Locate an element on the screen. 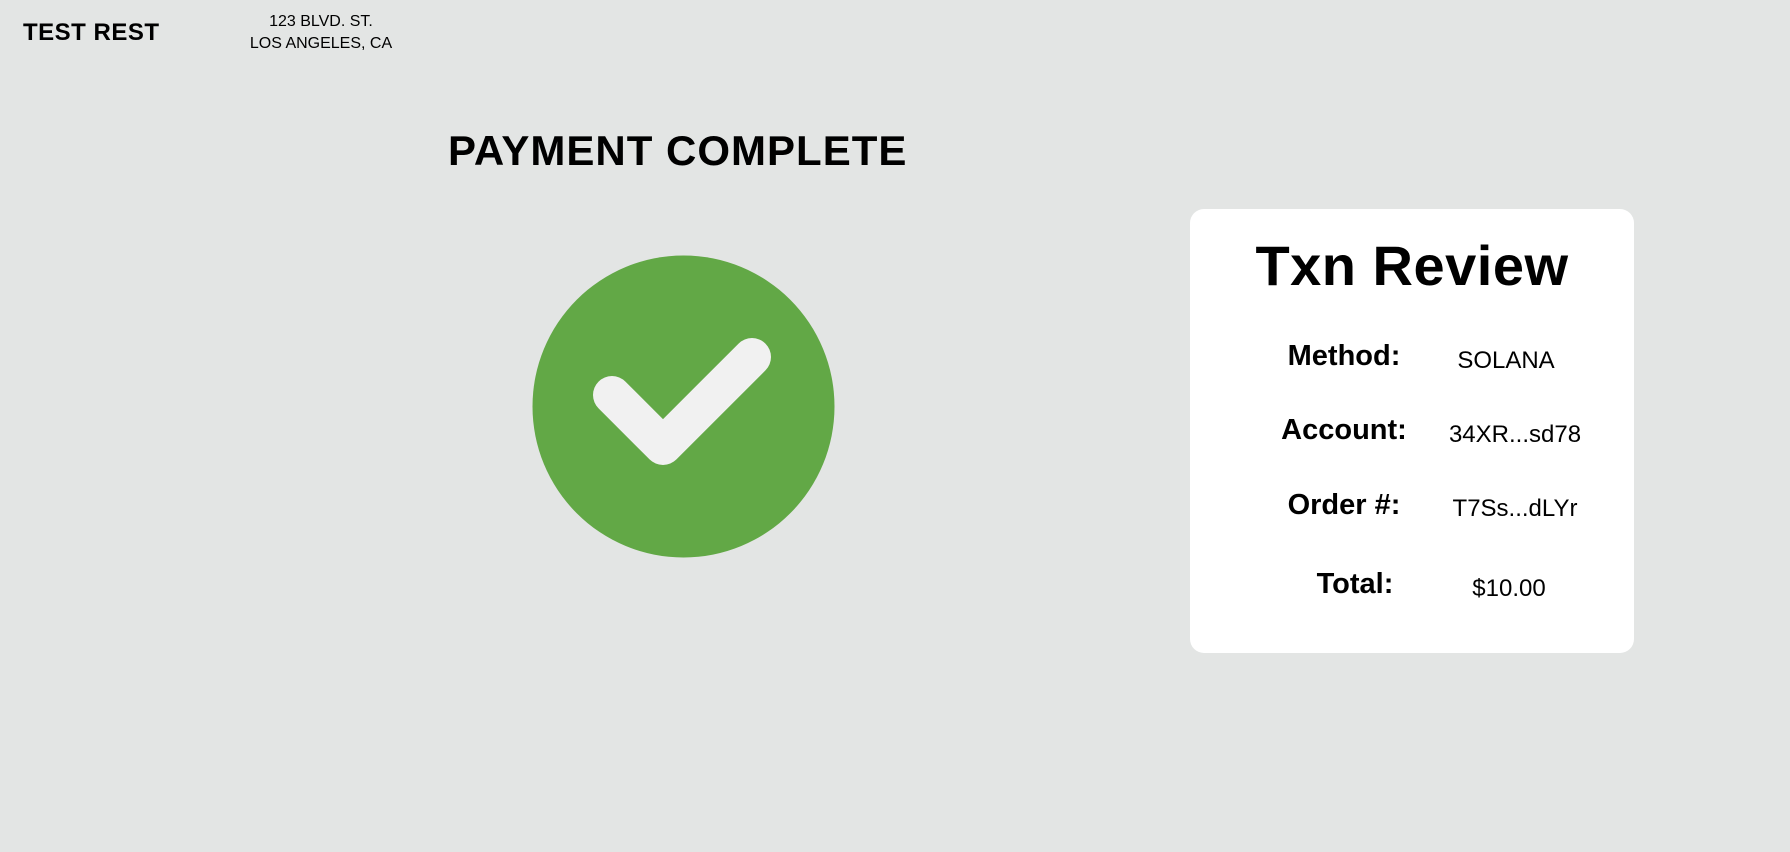 The image size is (1790, 852). restaurant-name: TEST REST is located at coordinates (91, 32).